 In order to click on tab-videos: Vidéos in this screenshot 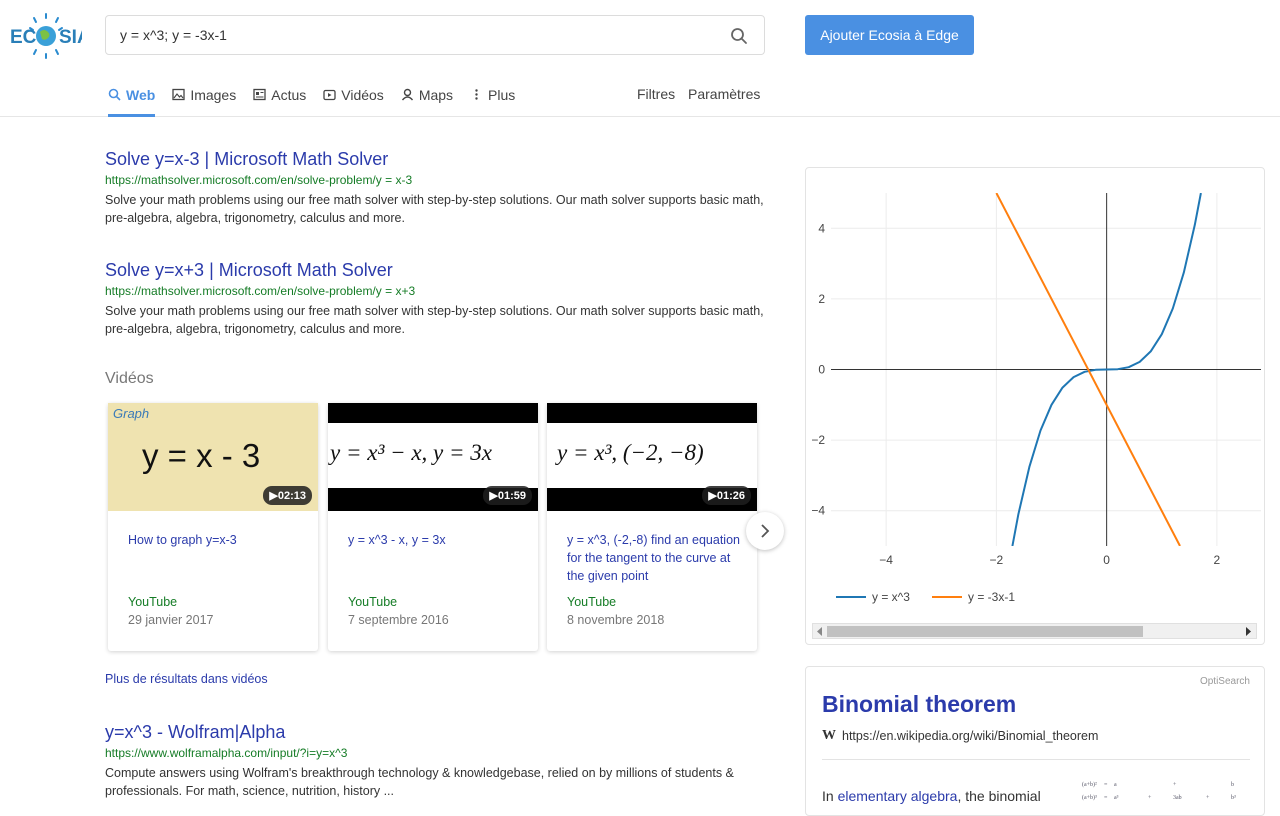, I will do `click(353, 100)`.